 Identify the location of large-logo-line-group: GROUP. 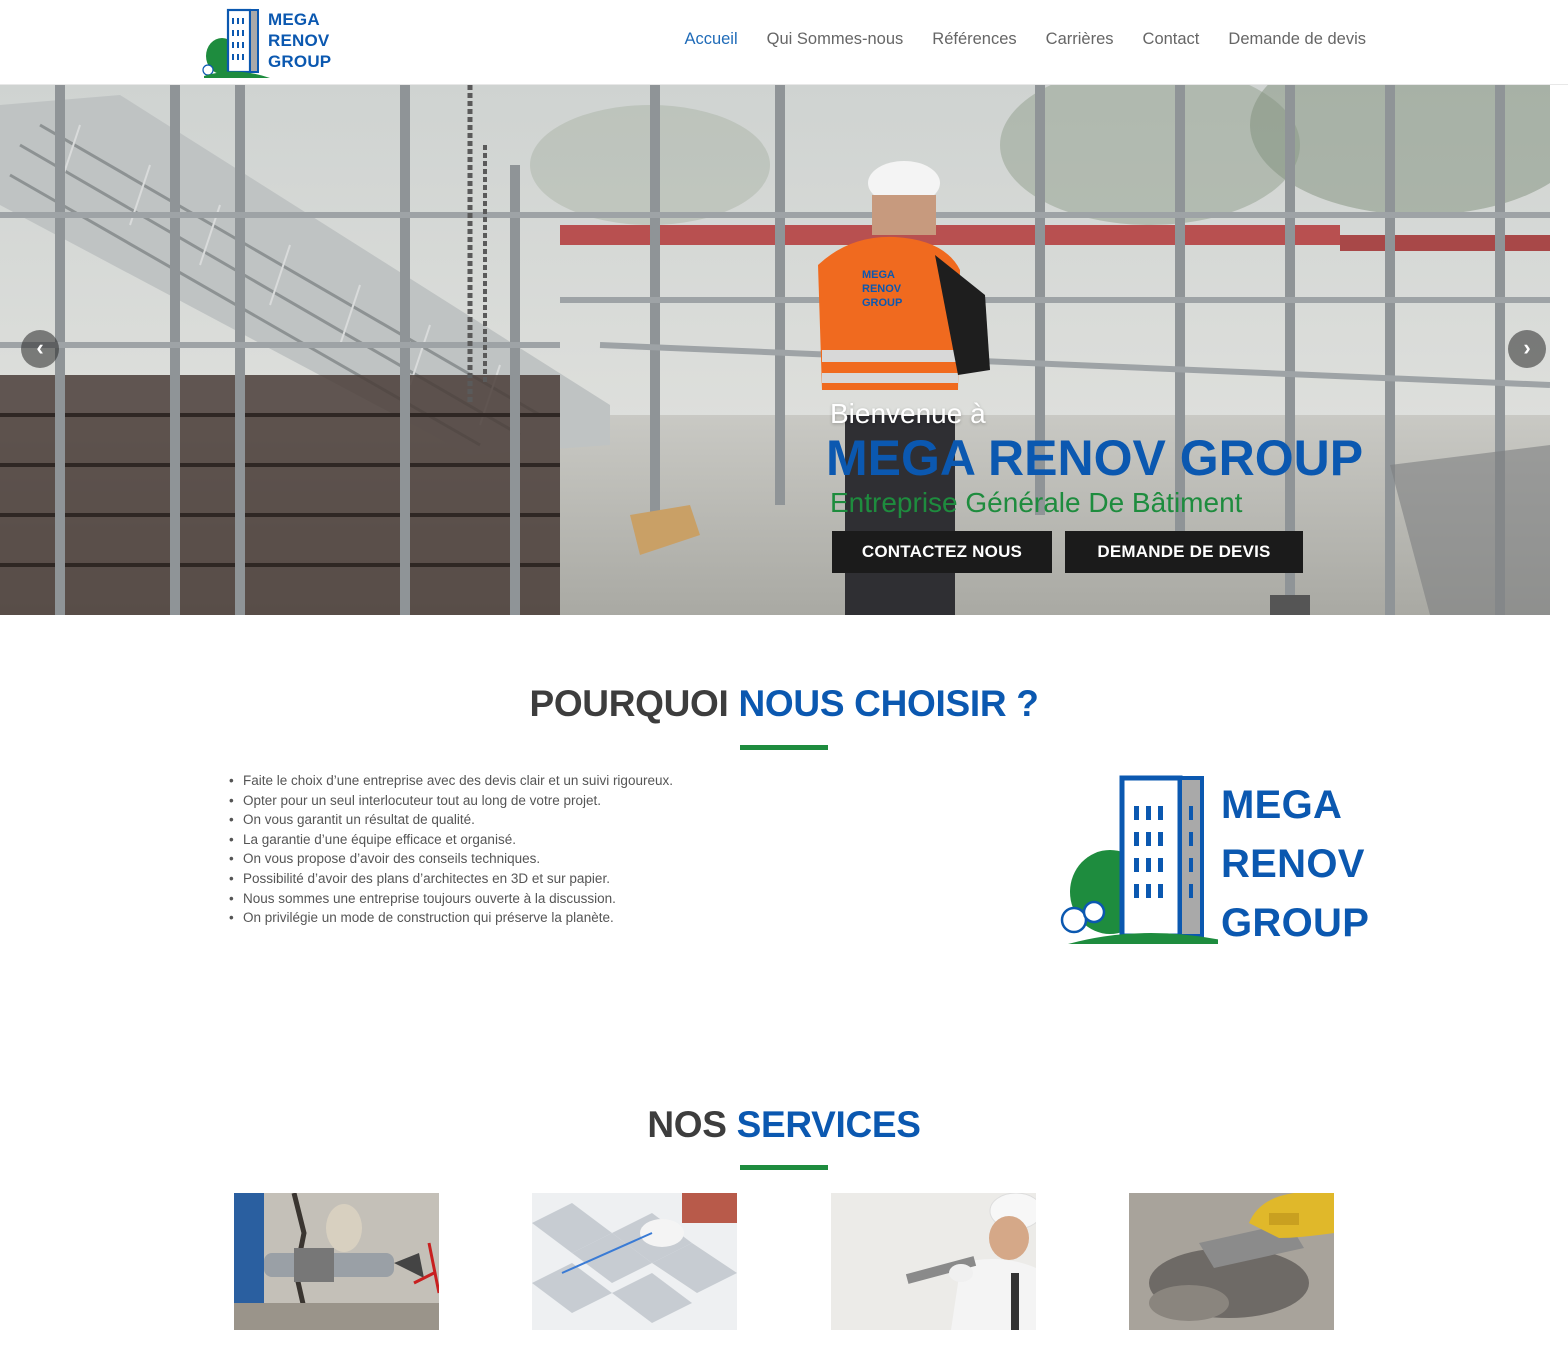
(1295, 923).